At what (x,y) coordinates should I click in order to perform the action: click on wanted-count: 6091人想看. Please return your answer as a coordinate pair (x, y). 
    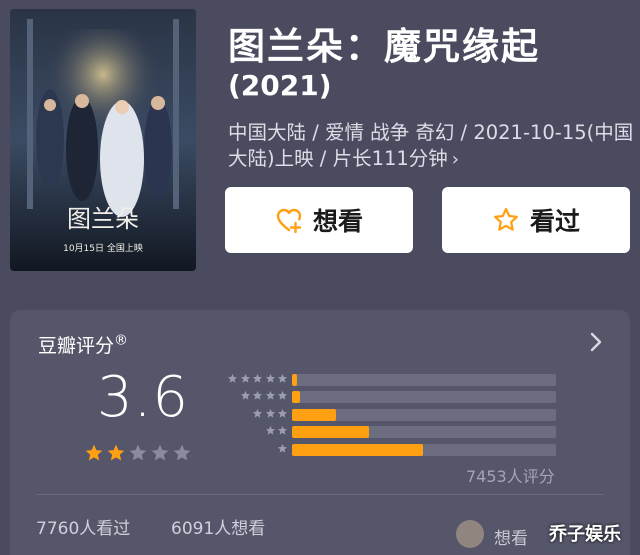
    Looking at the image, I should click on (218, 526).